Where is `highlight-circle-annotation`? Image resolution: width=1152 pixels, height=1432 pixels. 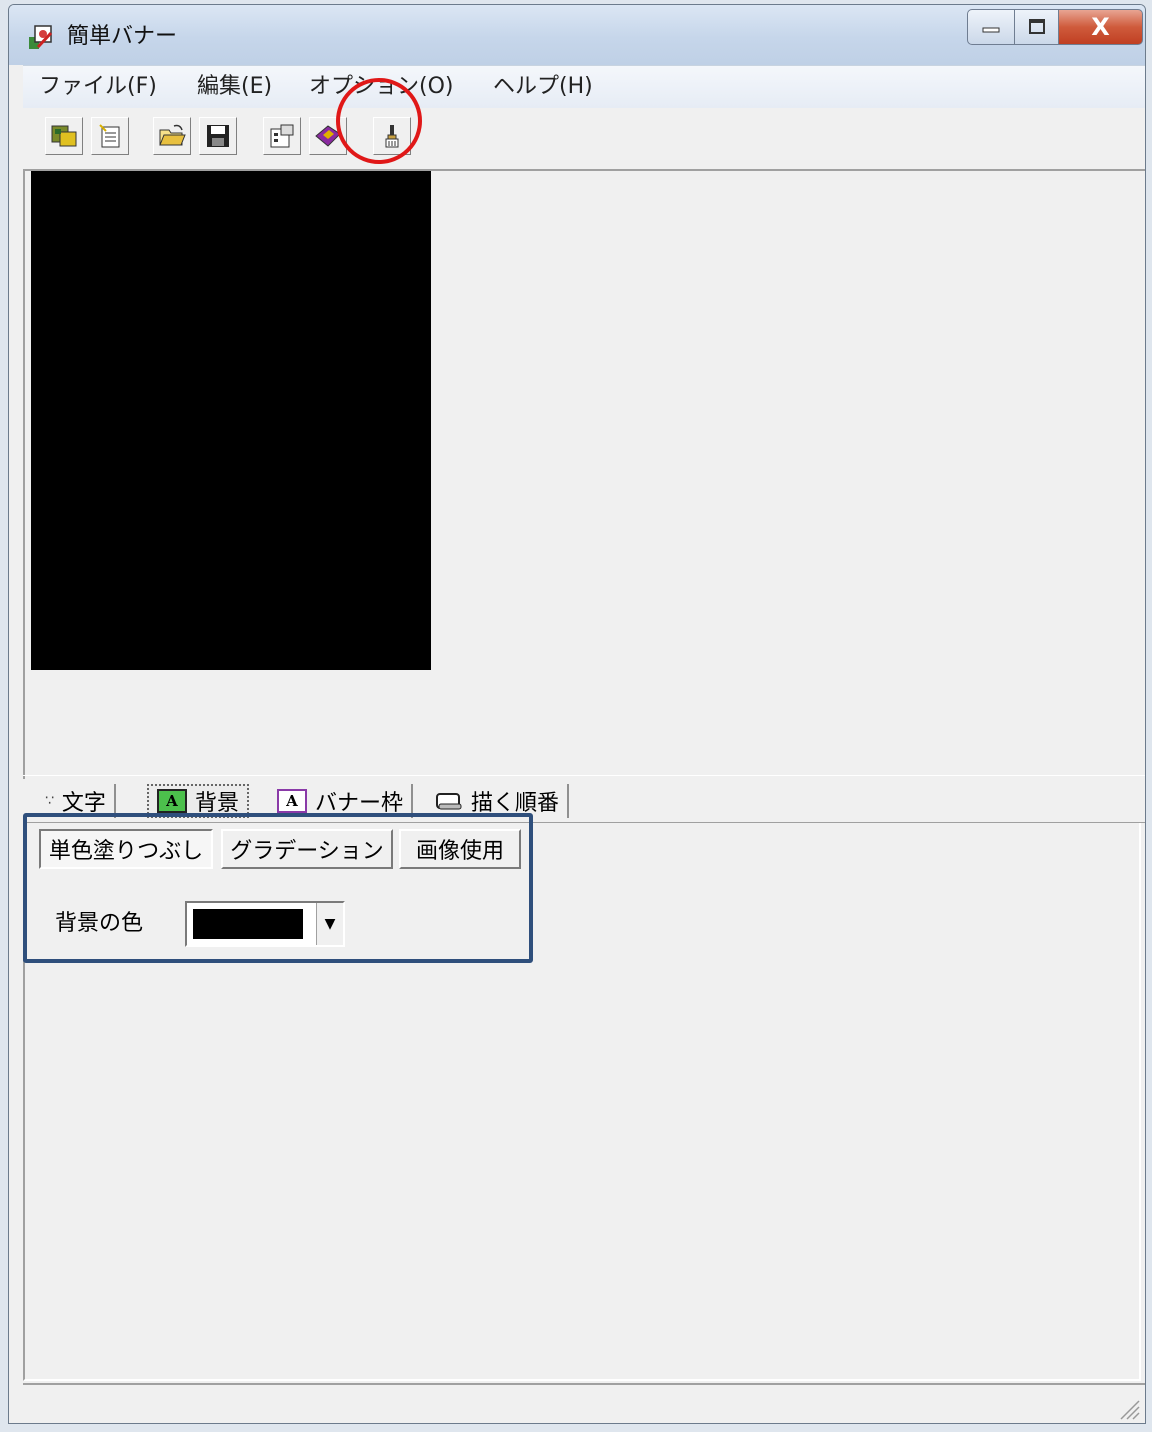
highlight-circle-annotation is located at coordinates (379, 121).